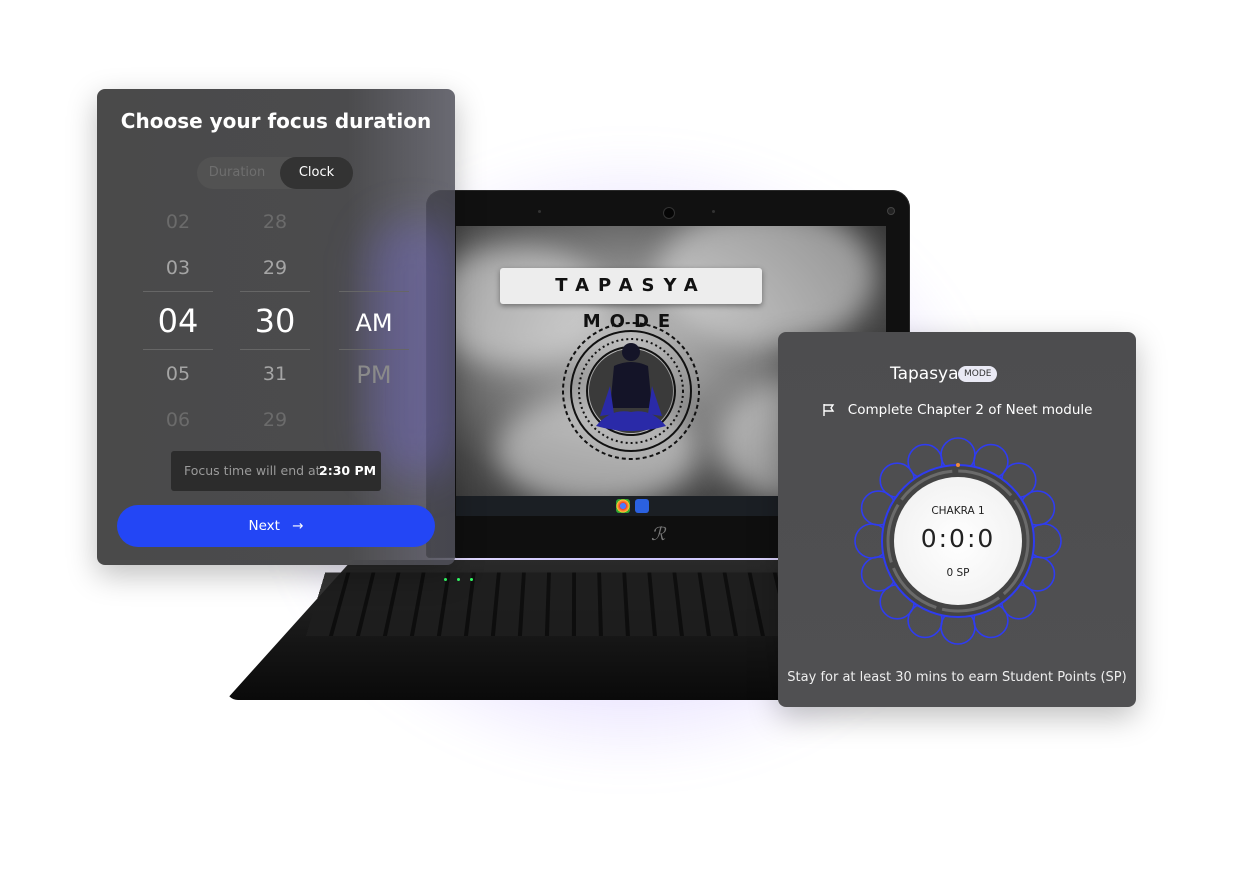 The height and width of the screenshot is (881, 1259). I want to click on brand-logo-icon: ℛ, so click(658, 534).